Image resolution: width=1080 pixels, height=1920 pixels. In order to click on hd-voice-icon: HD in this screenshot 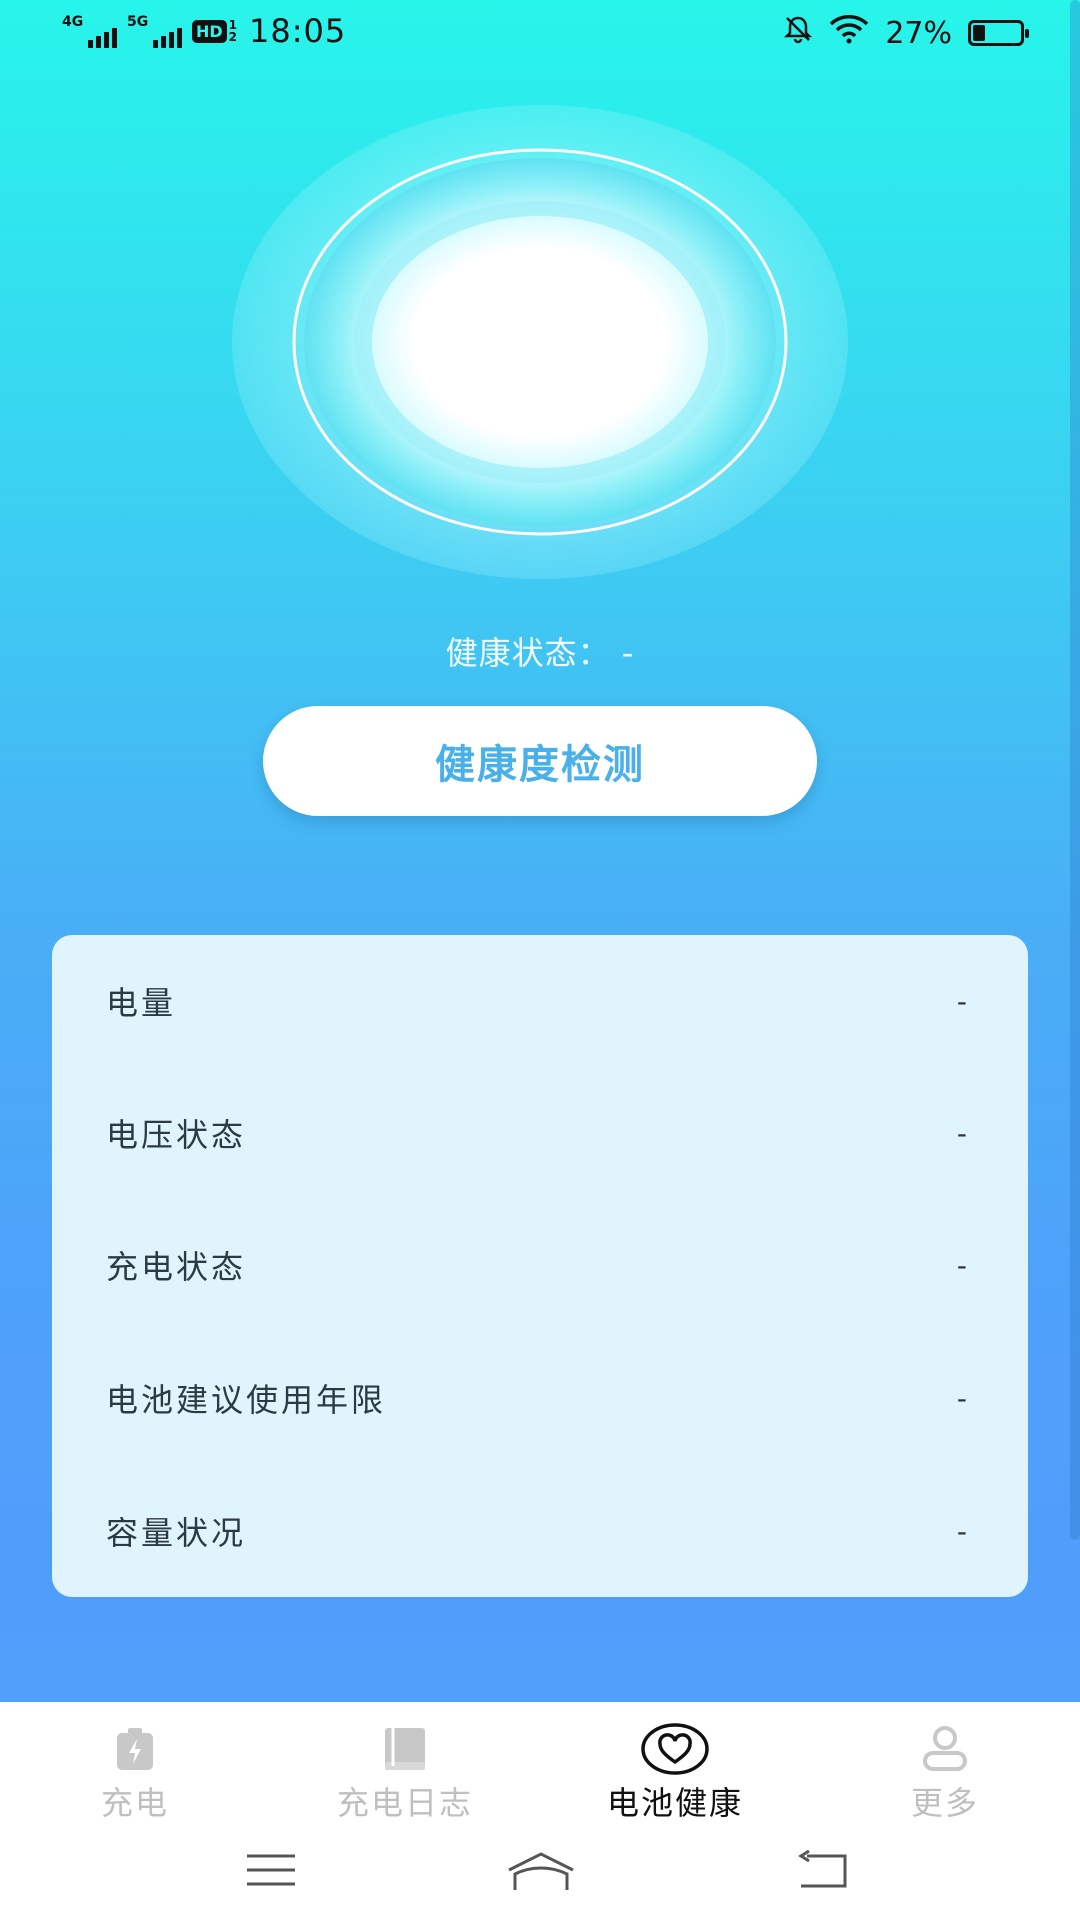, I will do `click(209, 31)`.